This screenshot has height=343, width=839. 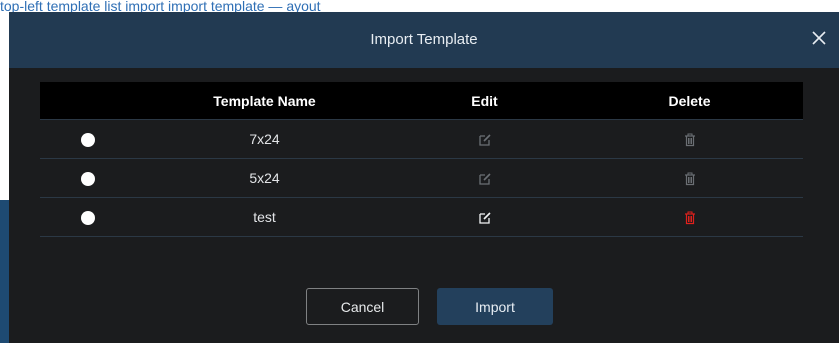 I want to click on table-header-row: Template Name Edit Delete, so click(x=421, y=101).